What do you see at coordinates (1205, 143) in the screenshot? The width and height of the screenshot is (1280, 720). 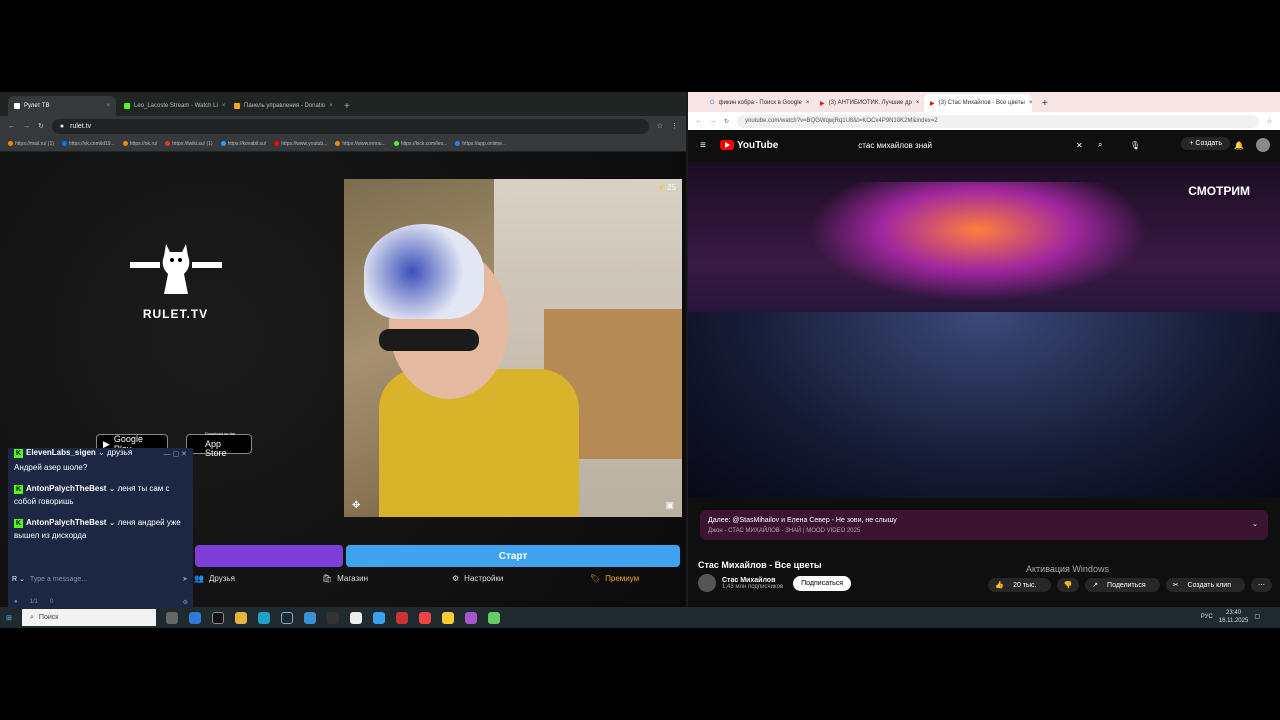 I see `create-button: + Создать` at bounding box center [1205, 143].